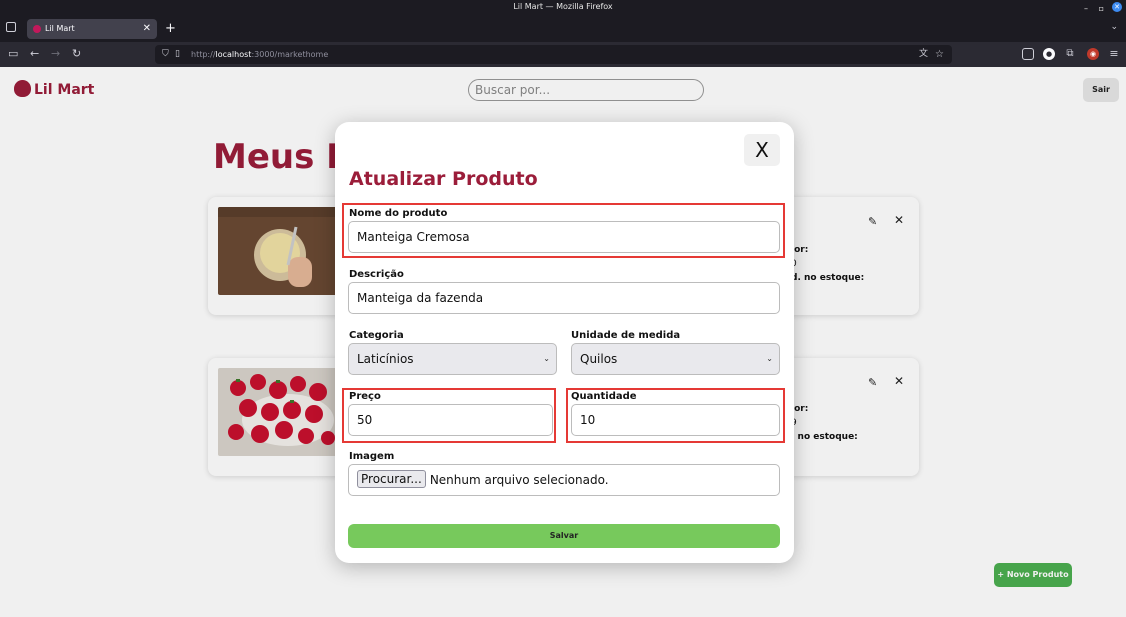 The width and height of the screenshot is (1126, 617). I want to click on url-host: localhost, so click(233, 54).